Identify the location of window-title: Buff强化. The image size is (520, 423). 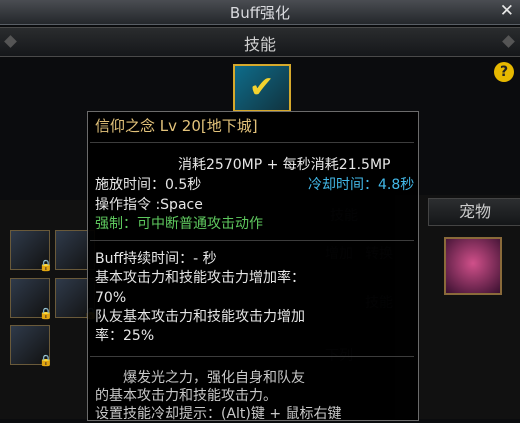
(260, 13).